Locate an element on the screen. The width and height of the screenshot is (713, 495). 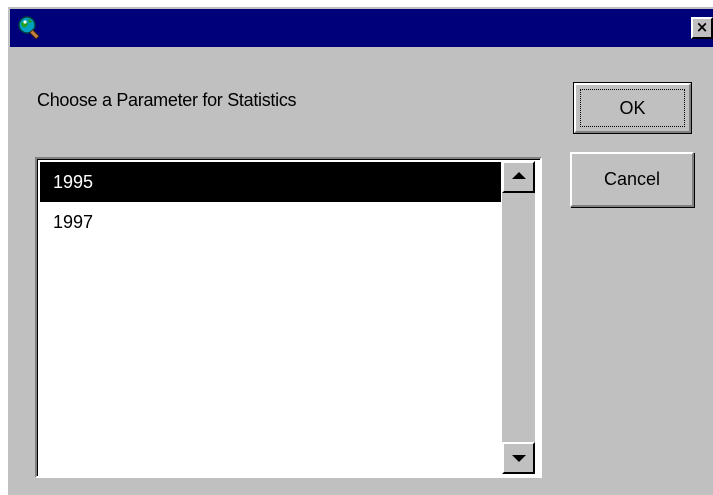
ok-button-label: OK is located at coordinates (632, 108).